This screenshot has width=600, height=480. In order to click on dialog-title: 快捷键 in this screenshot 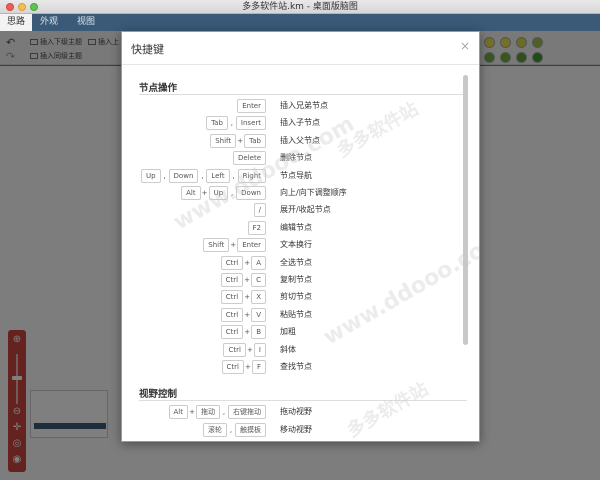, I will do `click(147, 49)`.